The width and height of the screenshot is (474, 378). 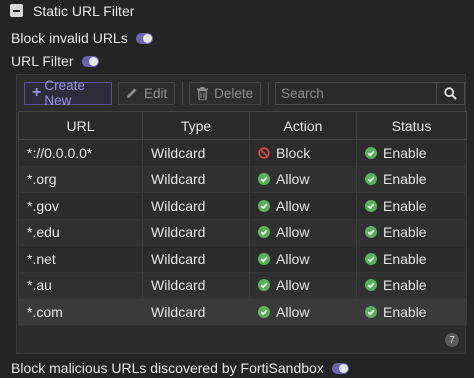 What do you see at coordinates (203, 93) in the screenshot?
I see `trash-icon` at bounding box center [203, 93].